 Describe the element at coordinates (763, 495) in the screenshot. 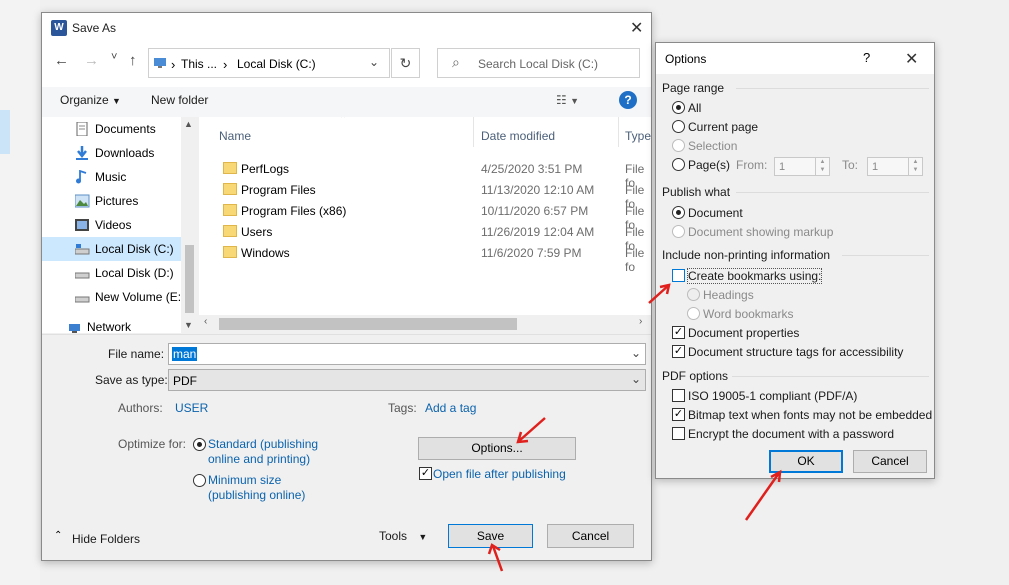

I see `arrow-to-ok-button` at that location.